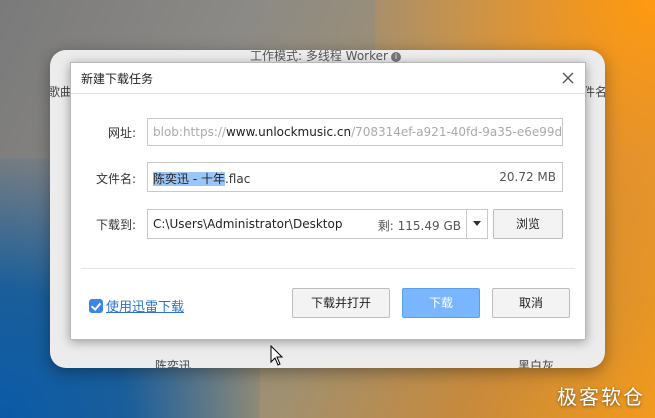  What do you see at coordinates (189, 132) in the screenshot?
I see `url-prefix: blob:https://` at bounding box center [189, 132].